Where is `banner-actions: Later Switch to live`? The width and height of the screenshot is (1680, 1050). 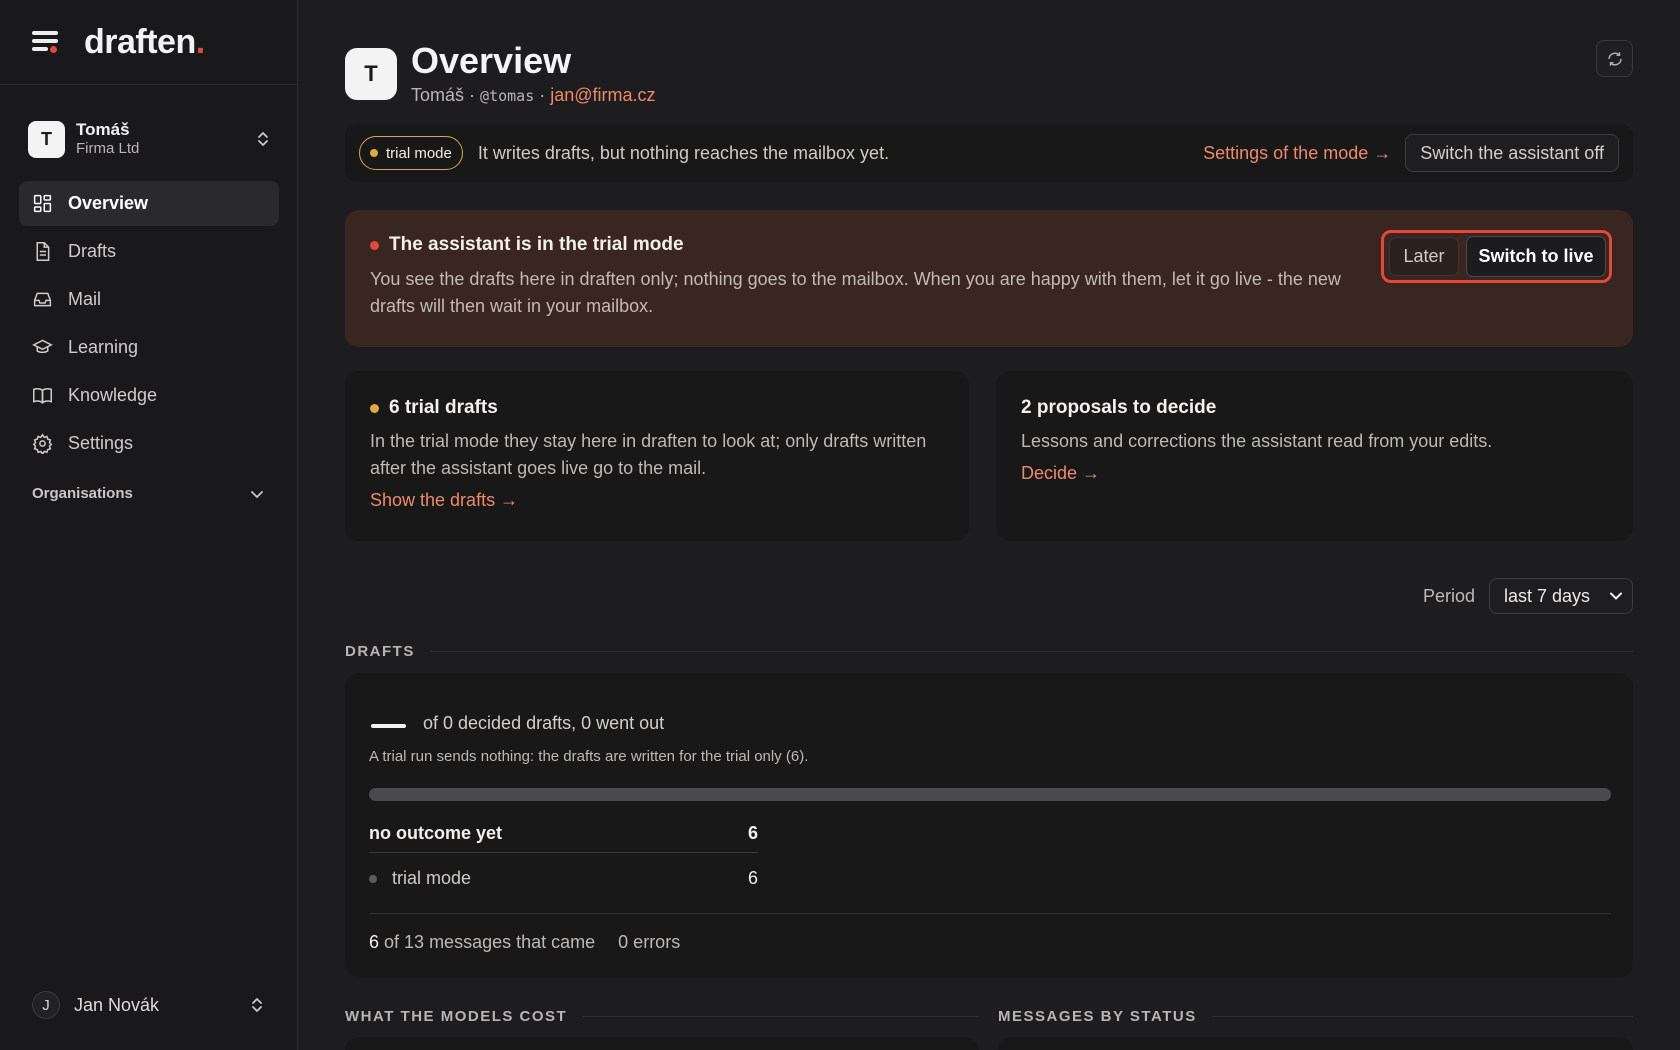 banner-actions: Later Switch to live is located at coordinates (1496, 256).